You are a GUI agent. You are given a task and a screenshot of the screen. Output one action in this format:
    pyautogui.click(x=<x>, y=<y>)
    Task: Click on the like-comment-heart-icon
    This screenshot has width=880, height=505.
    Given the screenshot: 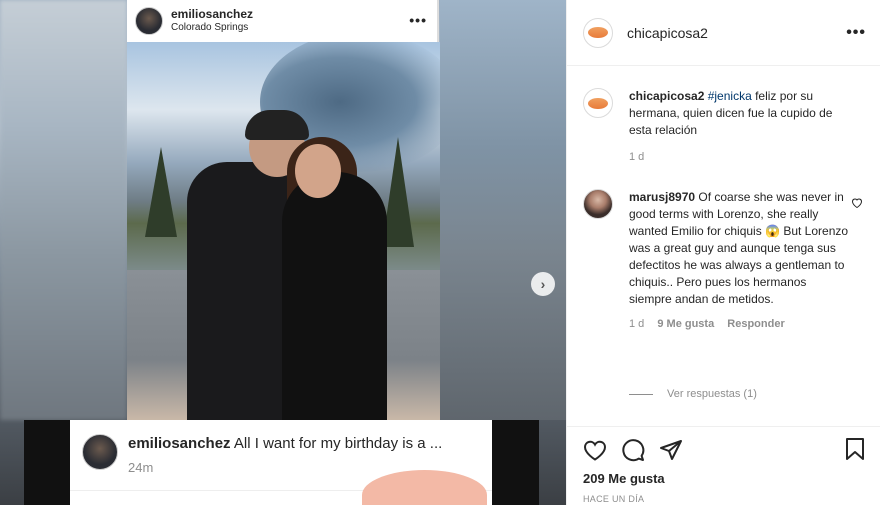 What is the action you would take?
    pyautogui.click(x=857, y=204)
    